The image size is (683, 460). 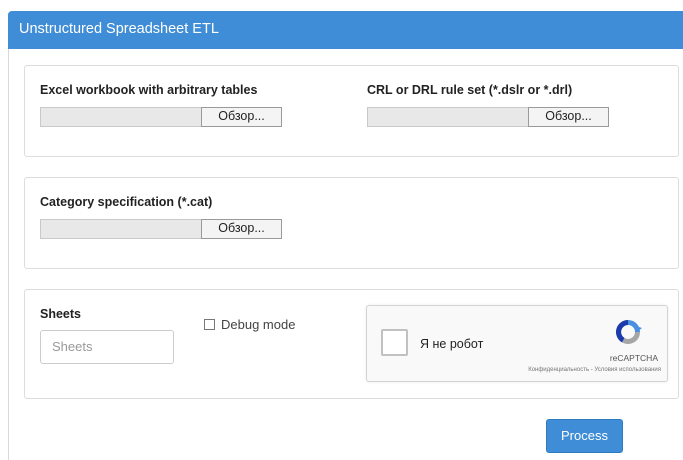 I want to click on workbook-label: Excel workbook with arbitrary tables, so click(x=149, y=90).